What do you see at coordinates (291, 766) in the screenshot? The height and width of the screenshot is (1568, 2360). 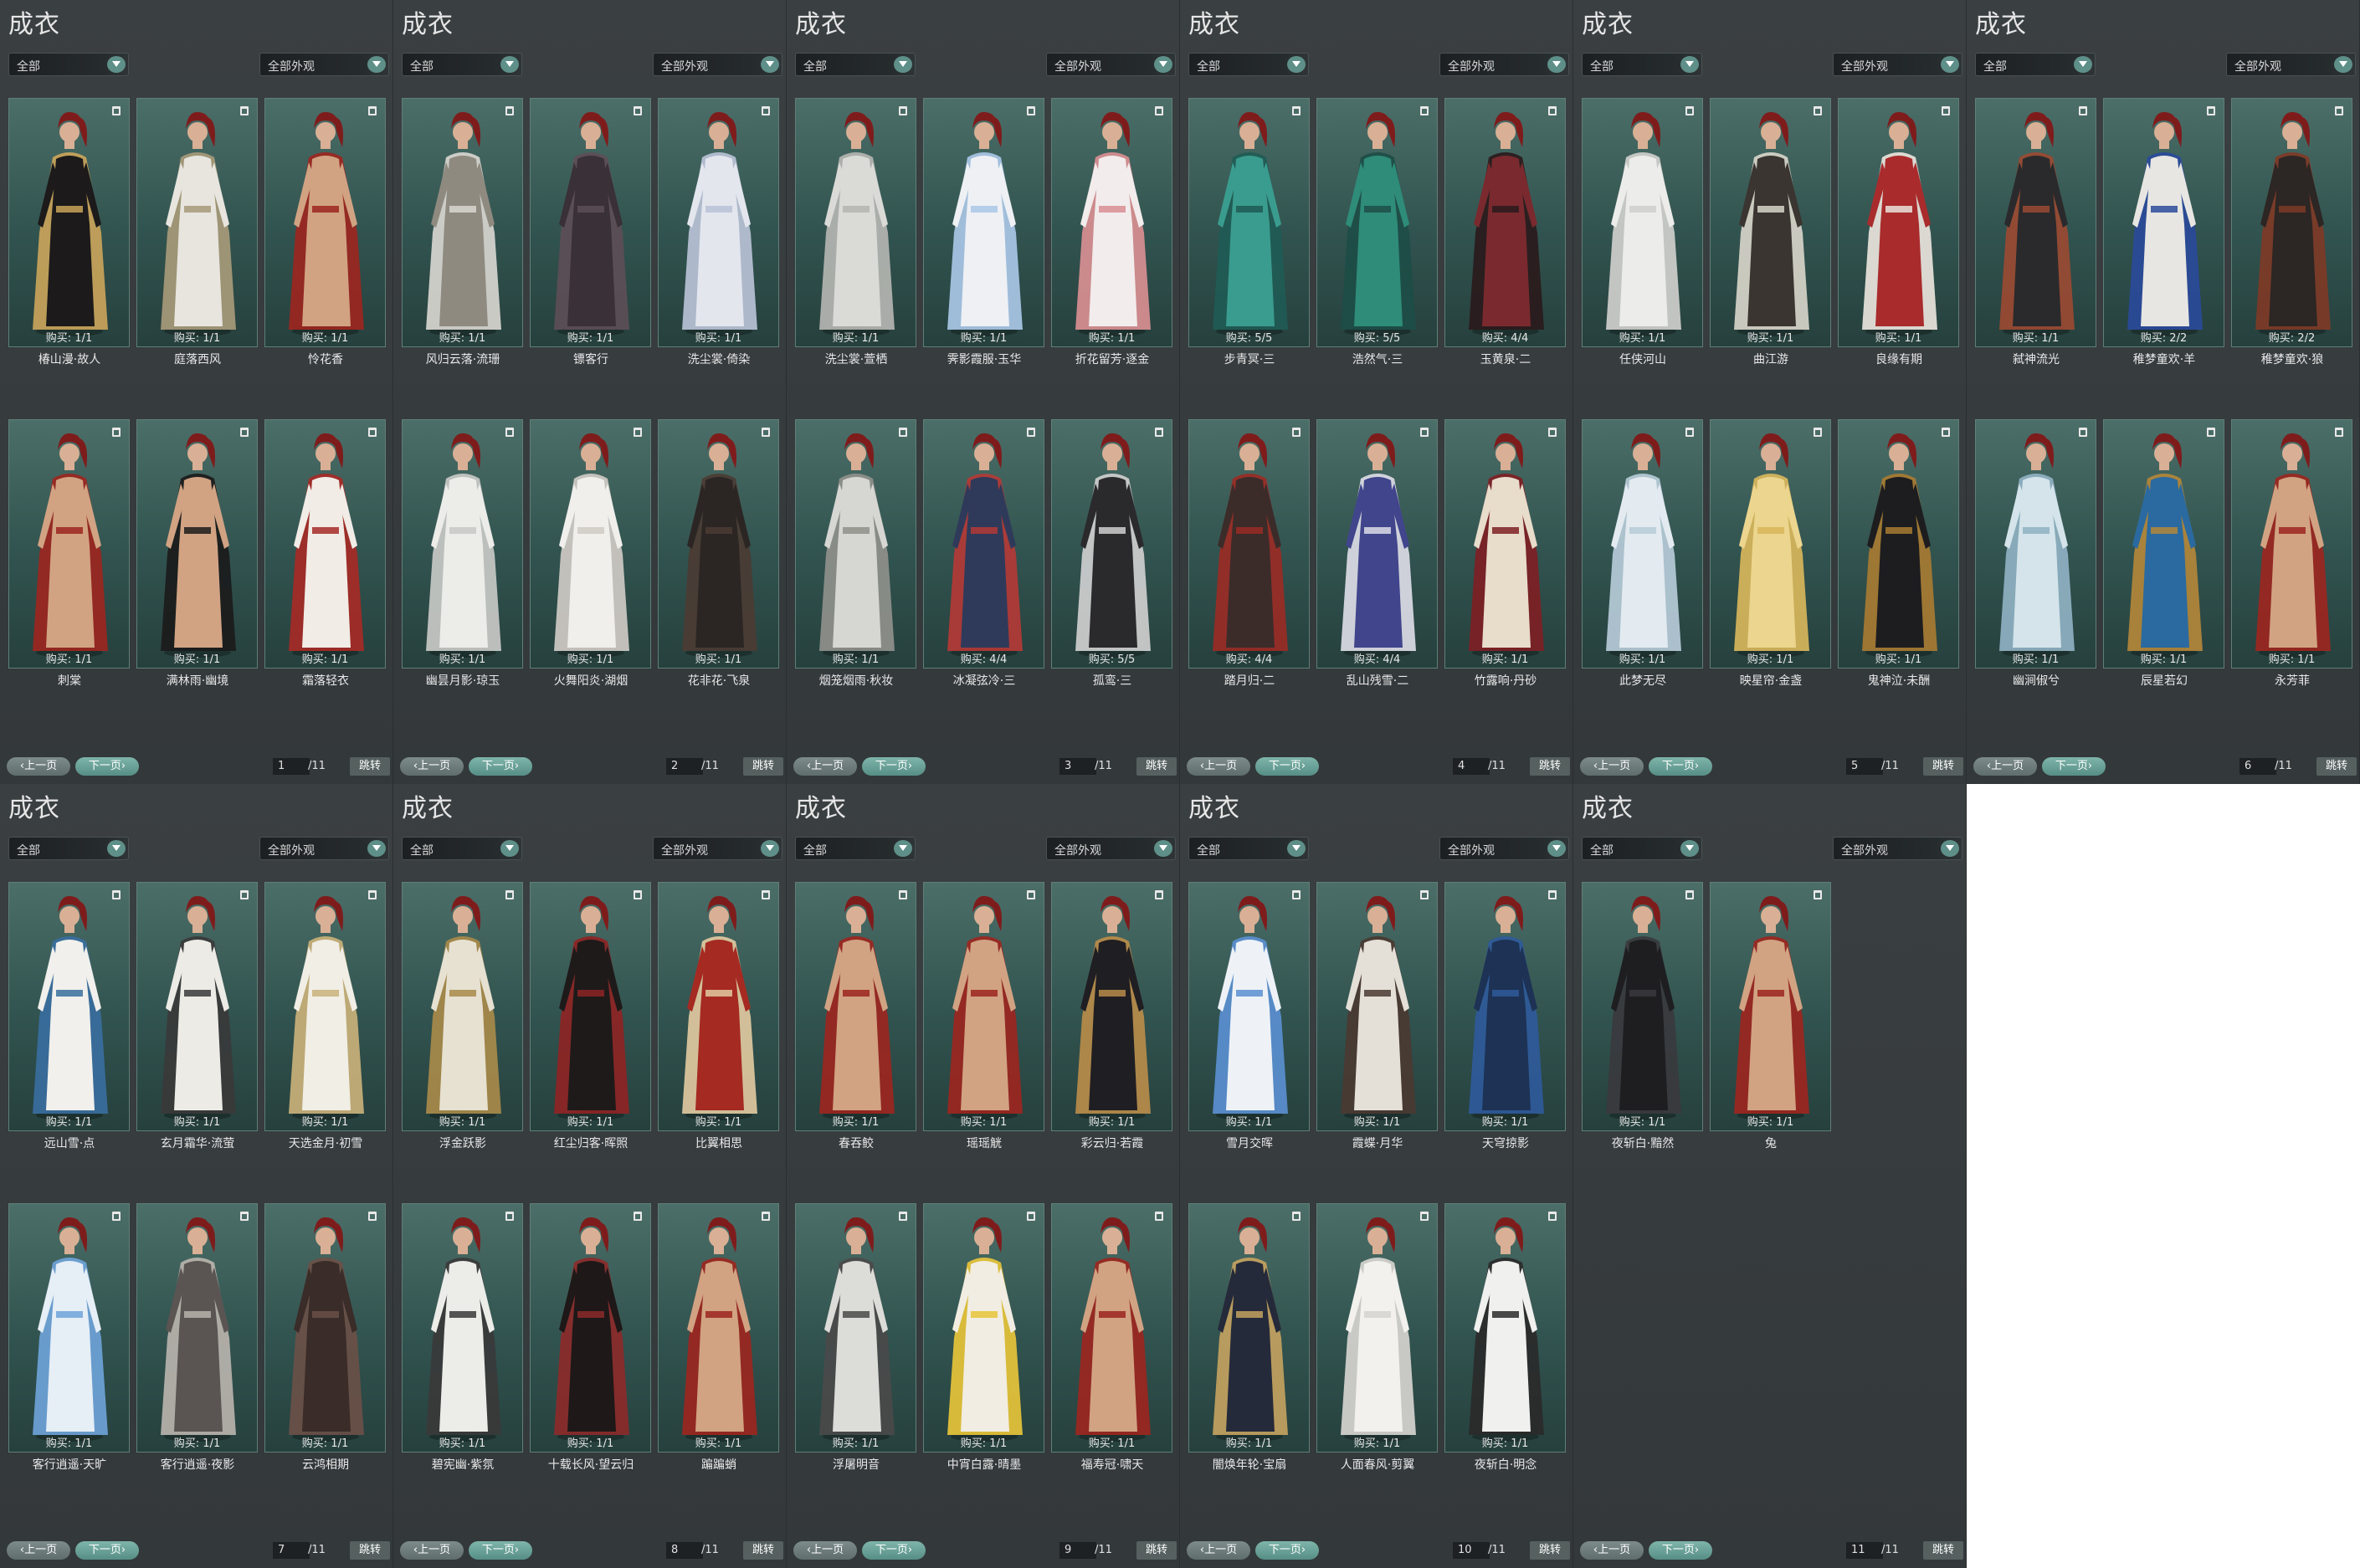 I see `page-number-input: 1` at bounding box center [291, 766].